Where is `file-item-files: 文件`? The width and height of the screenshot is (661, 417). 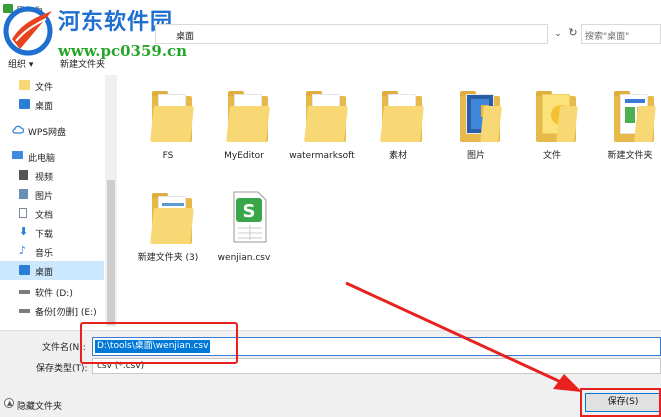 file-item-files: 文件 is located at coordinates (552, 118).